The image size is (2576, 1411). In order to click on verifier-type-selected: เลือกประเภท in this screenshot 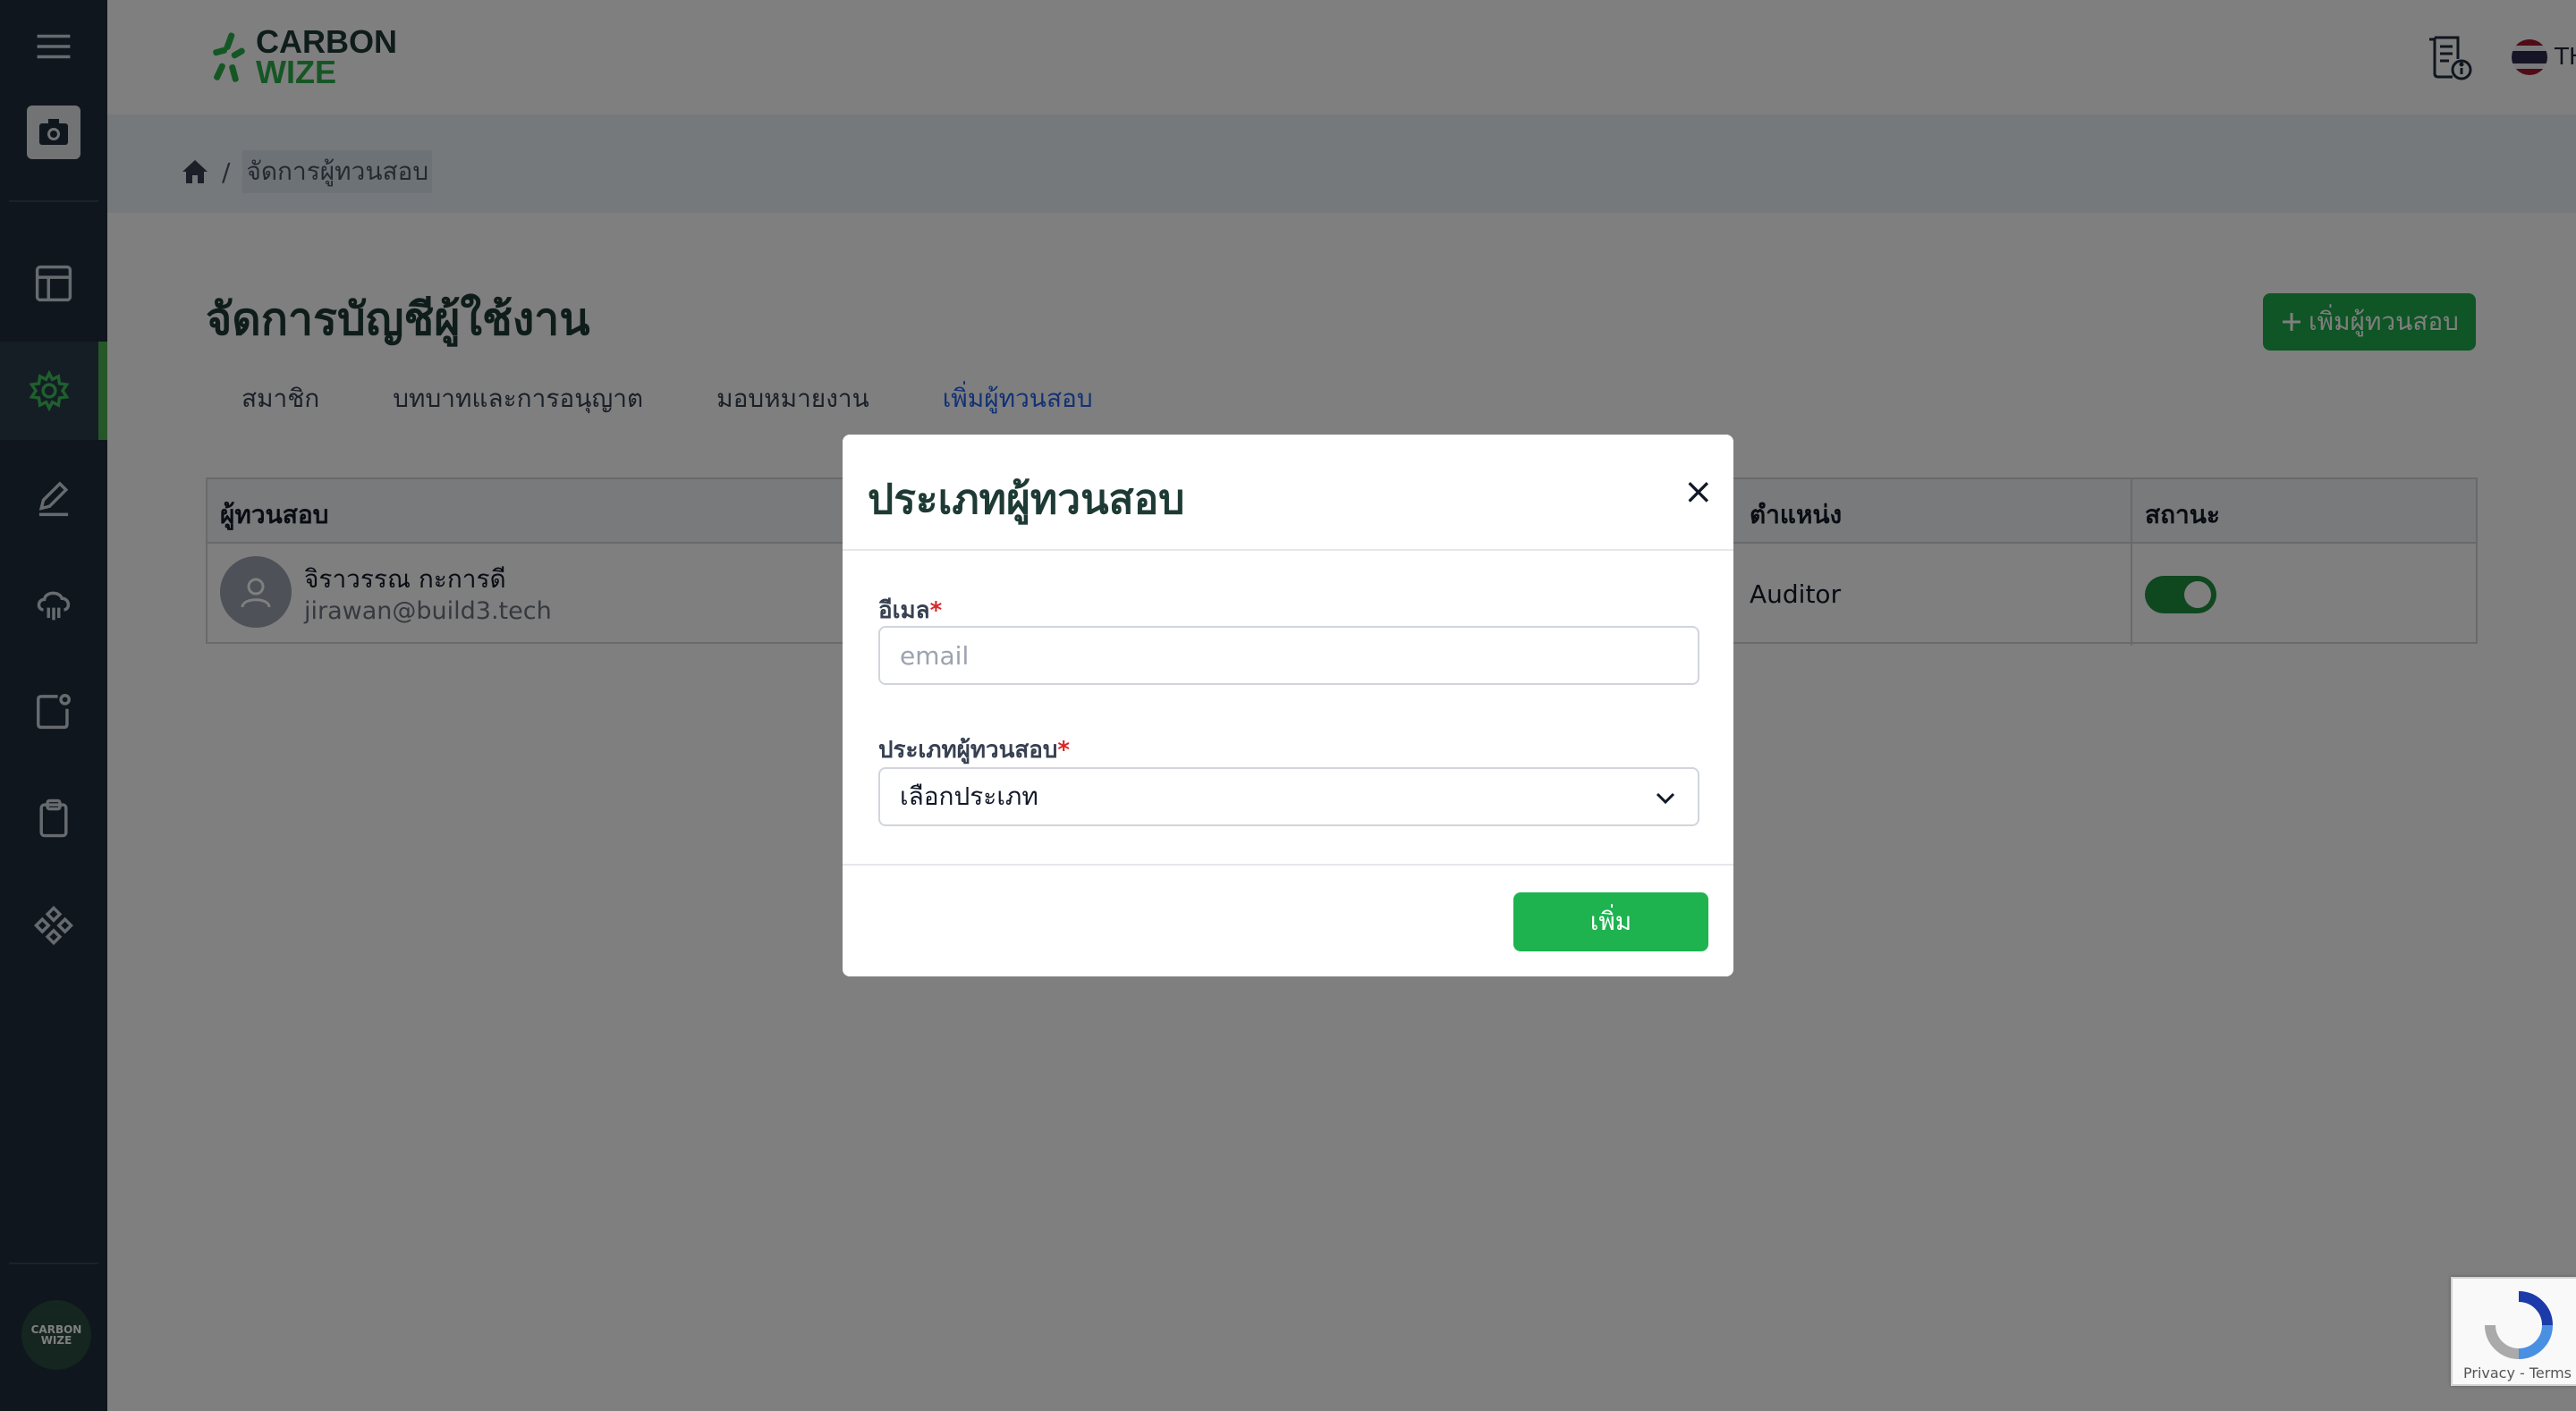, I will do `click(969, 797)`.